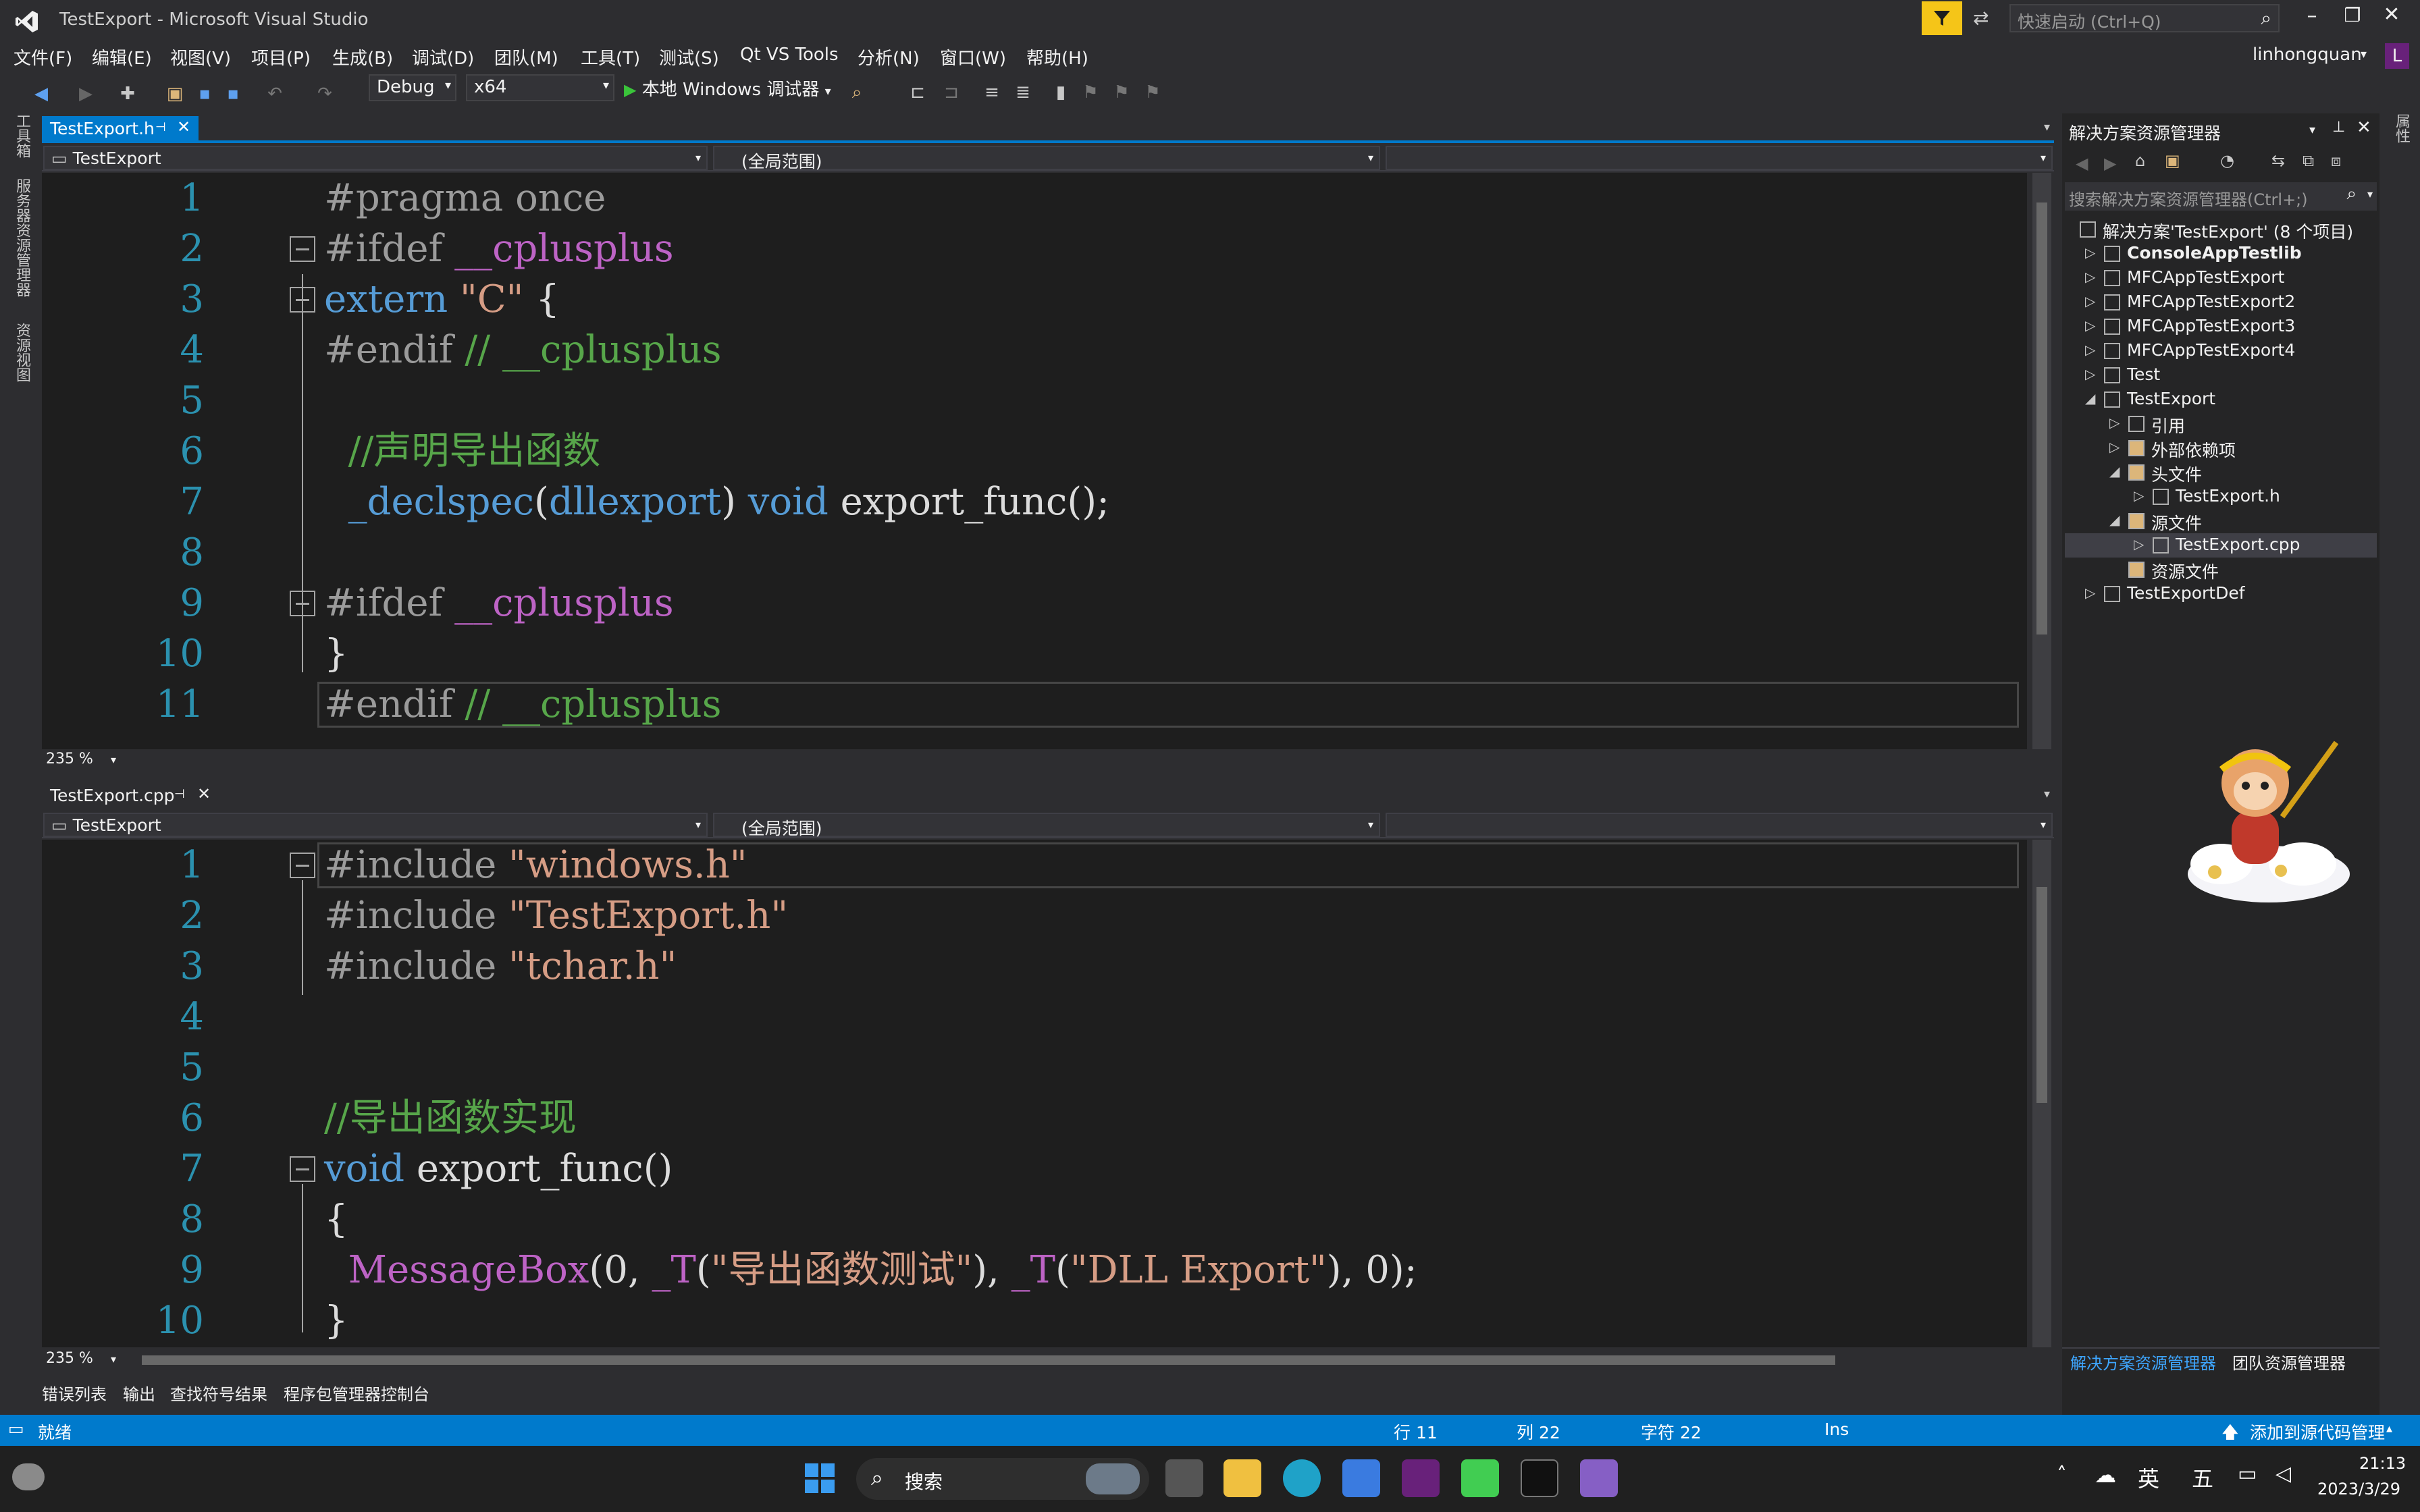  Describe the element at coordinates (1942, 18) in the screenshot. I see `feedback-filter-icon` at that location.